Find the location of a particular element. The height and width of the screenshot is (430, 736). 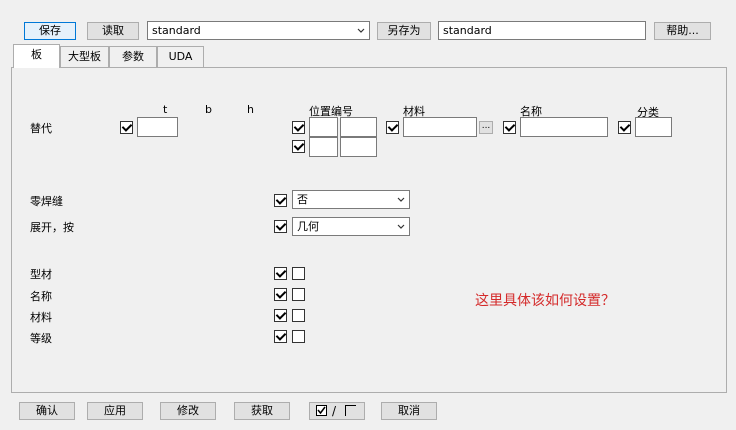

get-button: 获取 is located at coordinates (262, 411).